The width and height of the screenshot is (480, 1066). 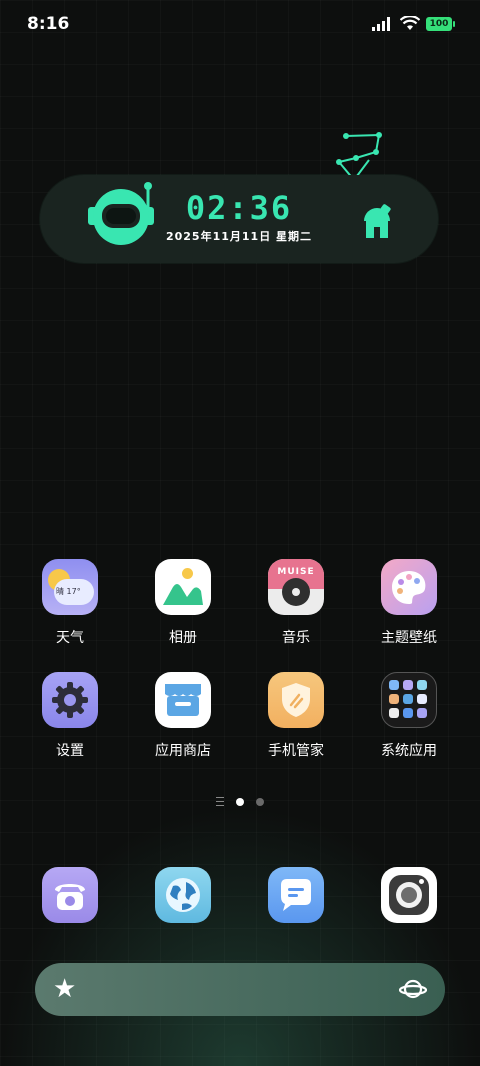 I want to click on app-theme: 主题壁纸, so click(x=409, y=603).